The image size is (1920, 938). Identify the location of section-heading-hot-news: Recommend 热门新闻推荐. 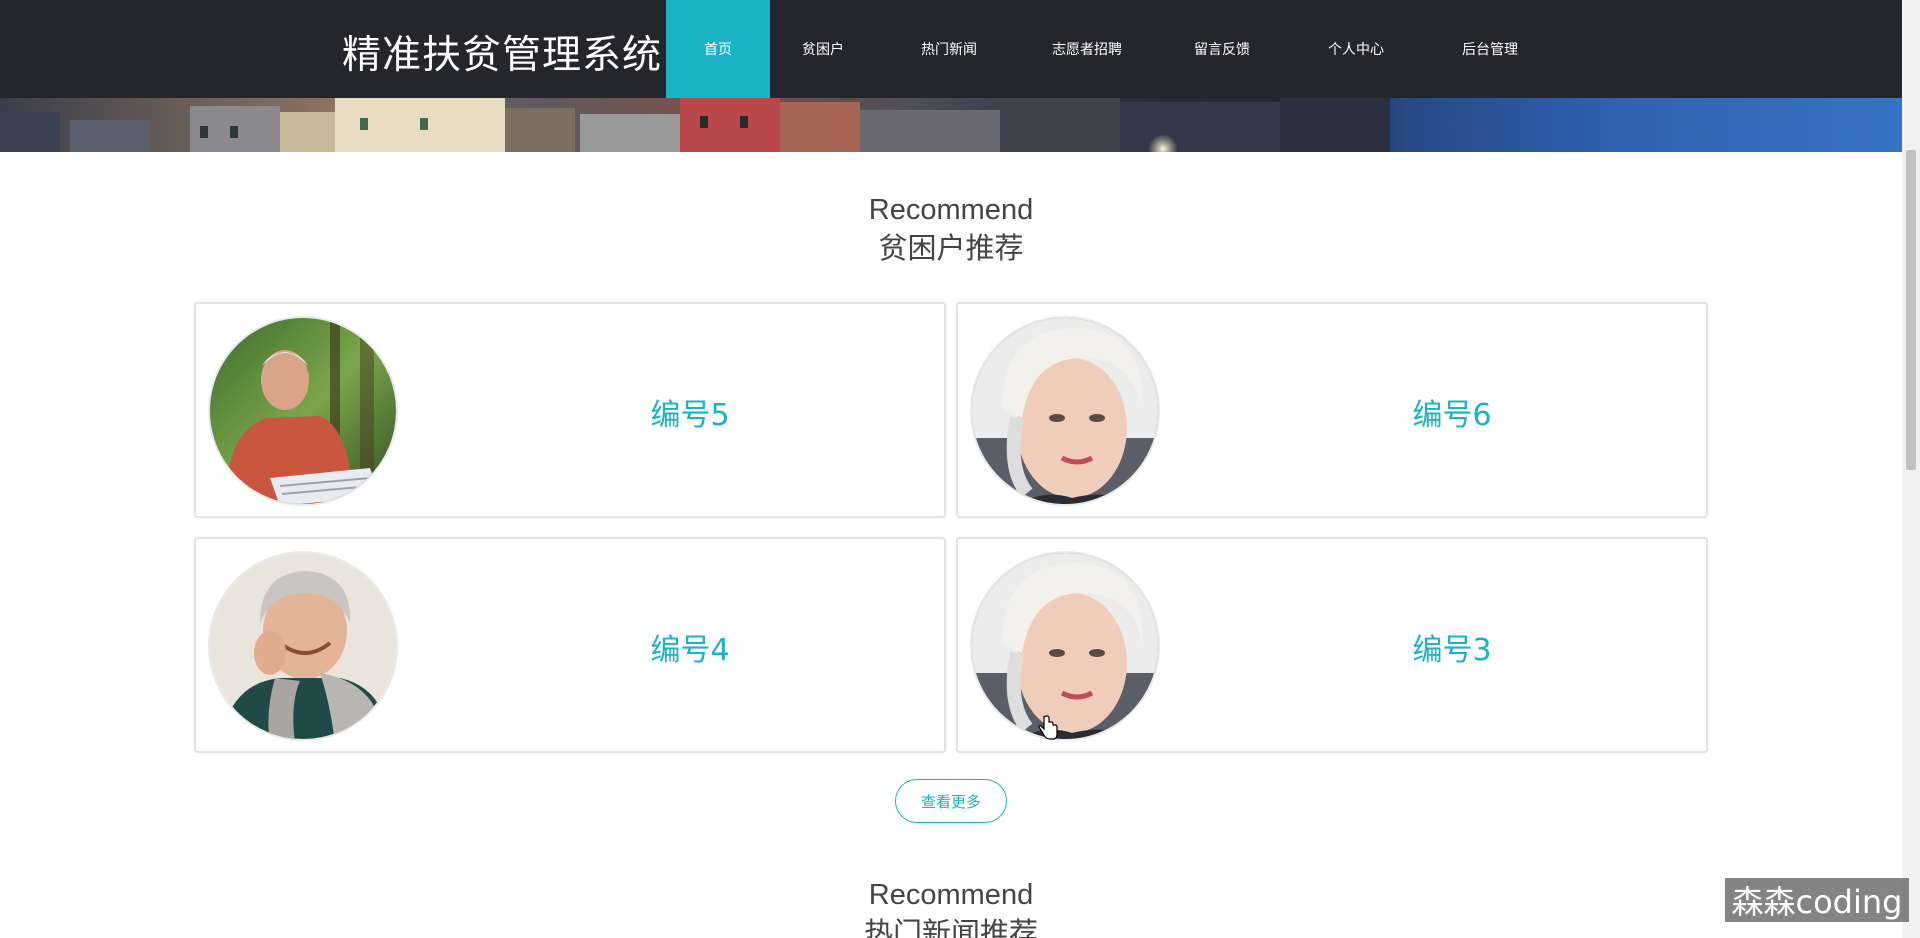
(951, 907).